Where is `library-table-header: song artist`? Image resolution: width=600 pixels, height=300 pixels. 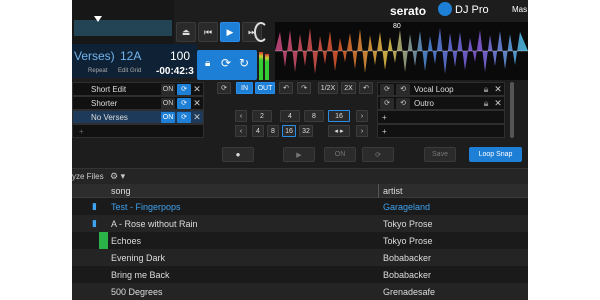
library-table-header: song artist is located at coordinates (300, 191).